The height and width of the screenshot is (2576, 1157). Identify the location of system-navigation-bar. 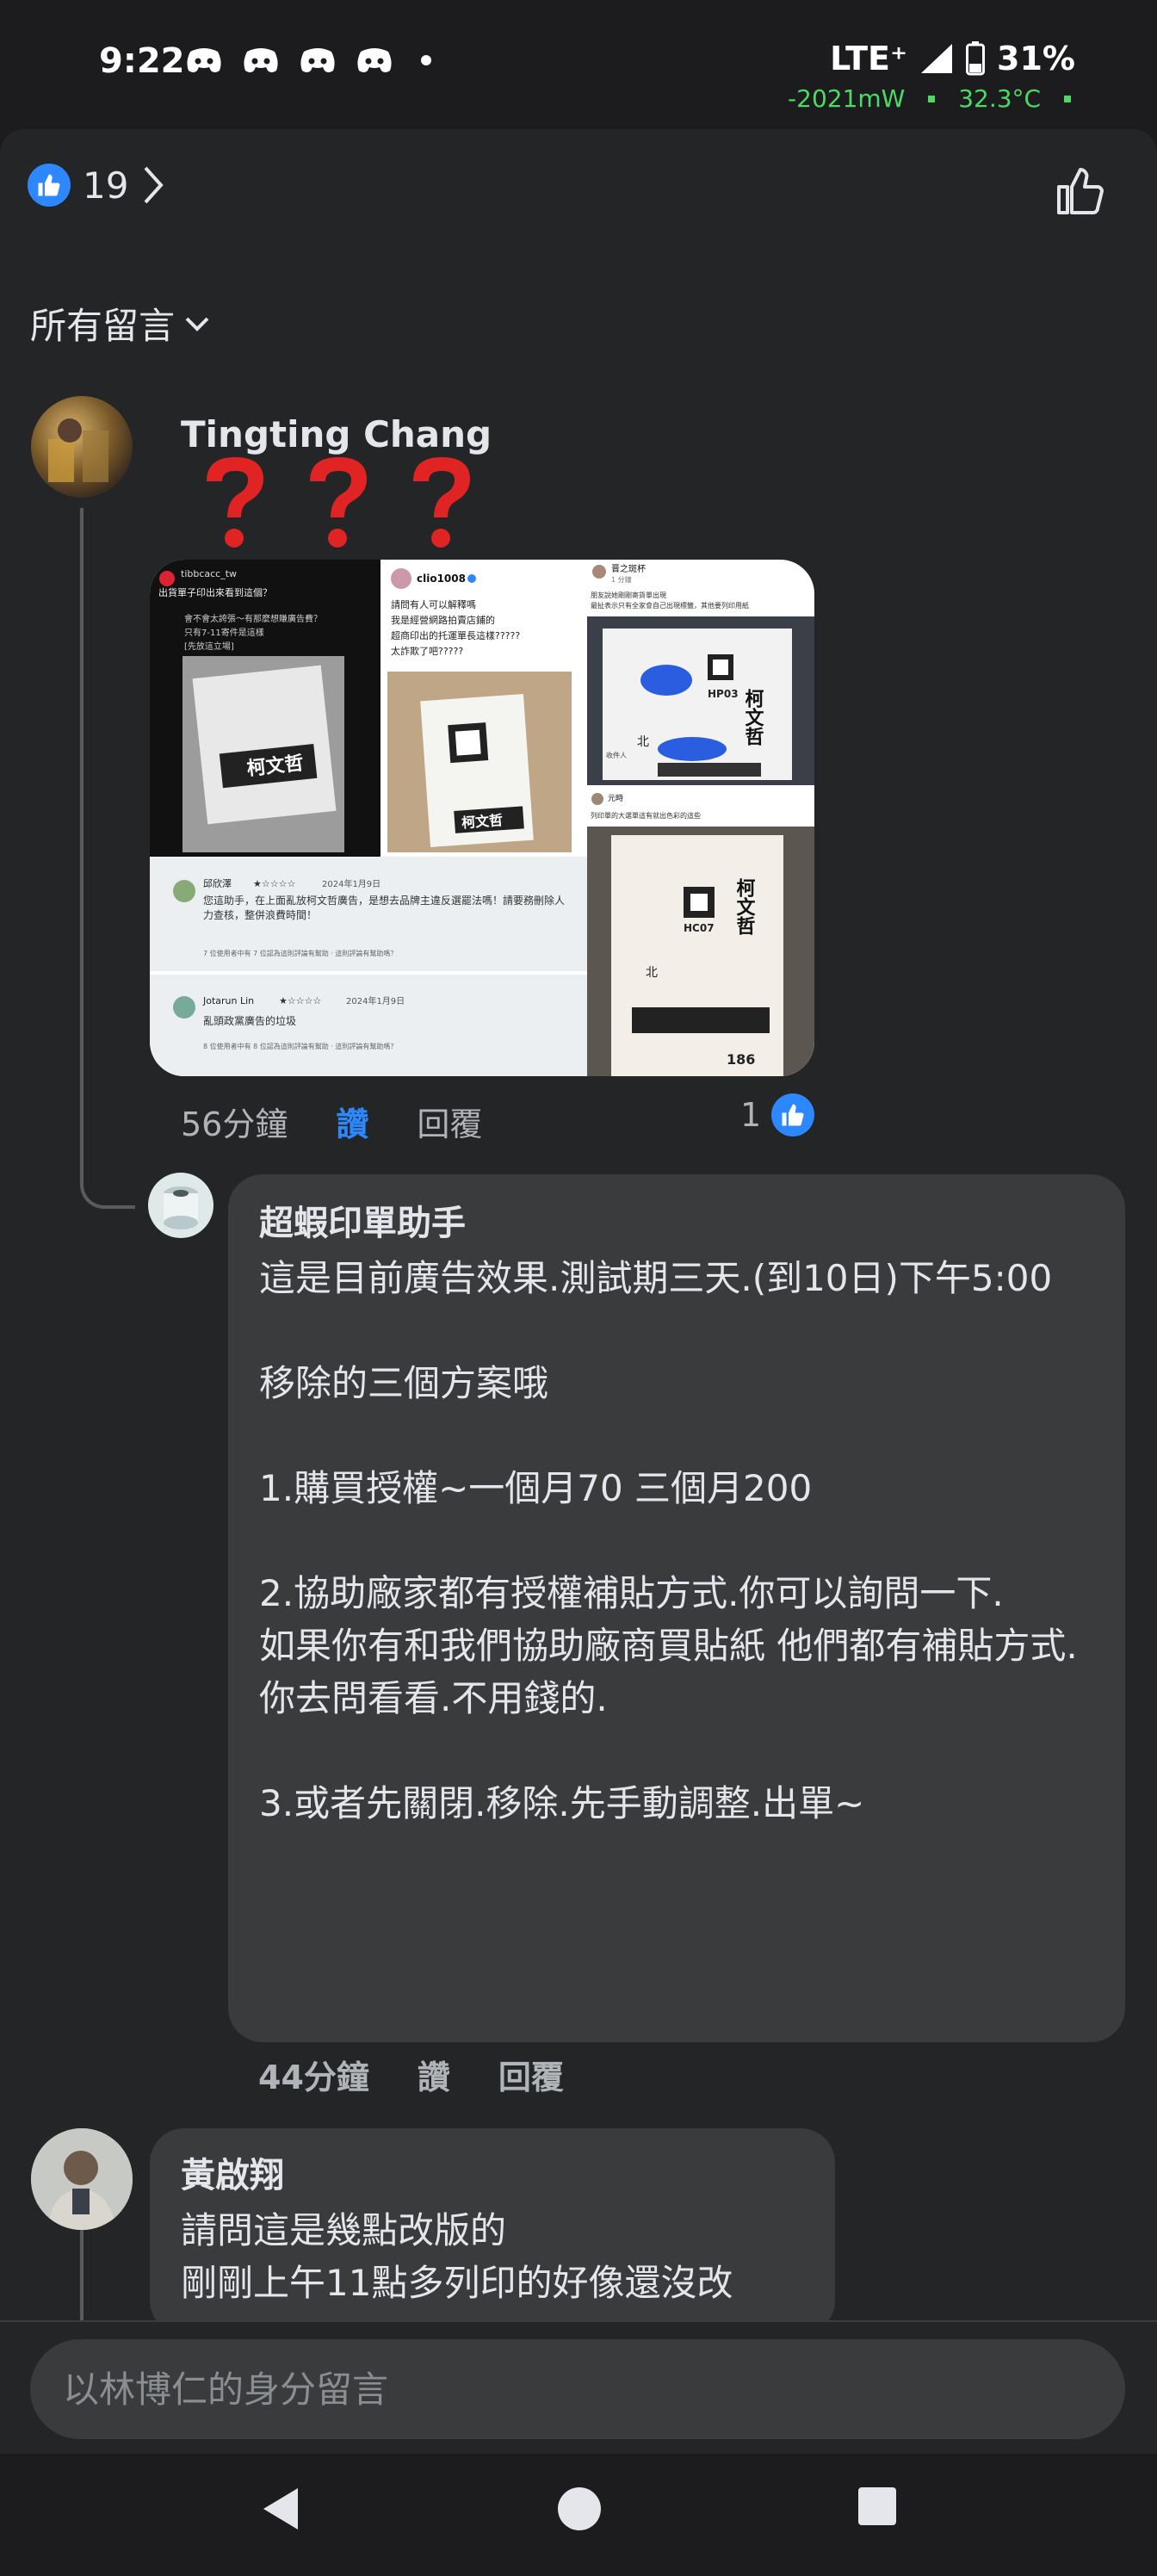
(579, 2515).